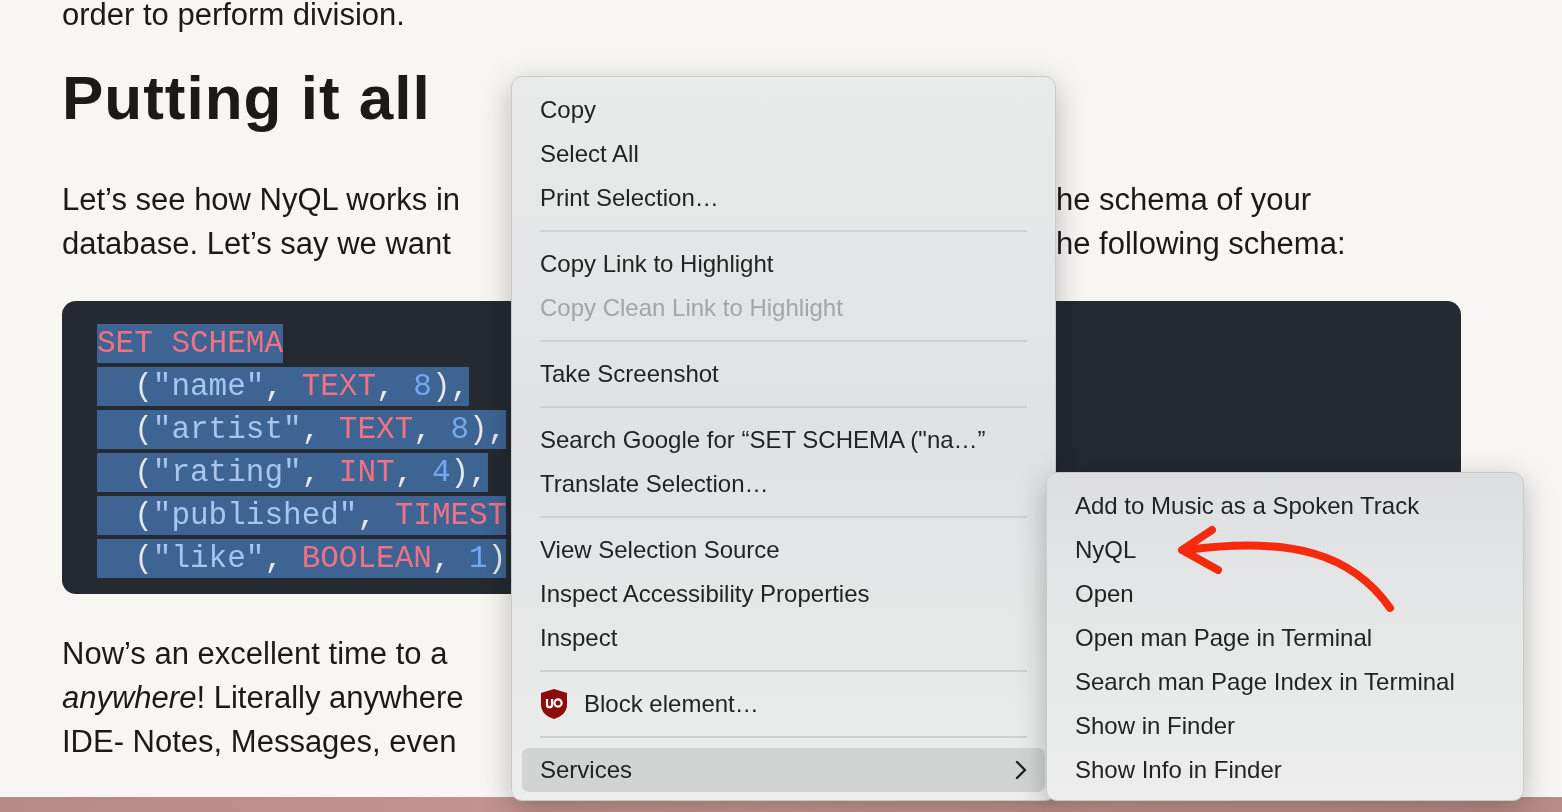 The width and height of the screenshot is (1562, 812). Describe the element at coordinates (1285, 550) in the screenshot. I see `menu-item: NyQL` at that location.